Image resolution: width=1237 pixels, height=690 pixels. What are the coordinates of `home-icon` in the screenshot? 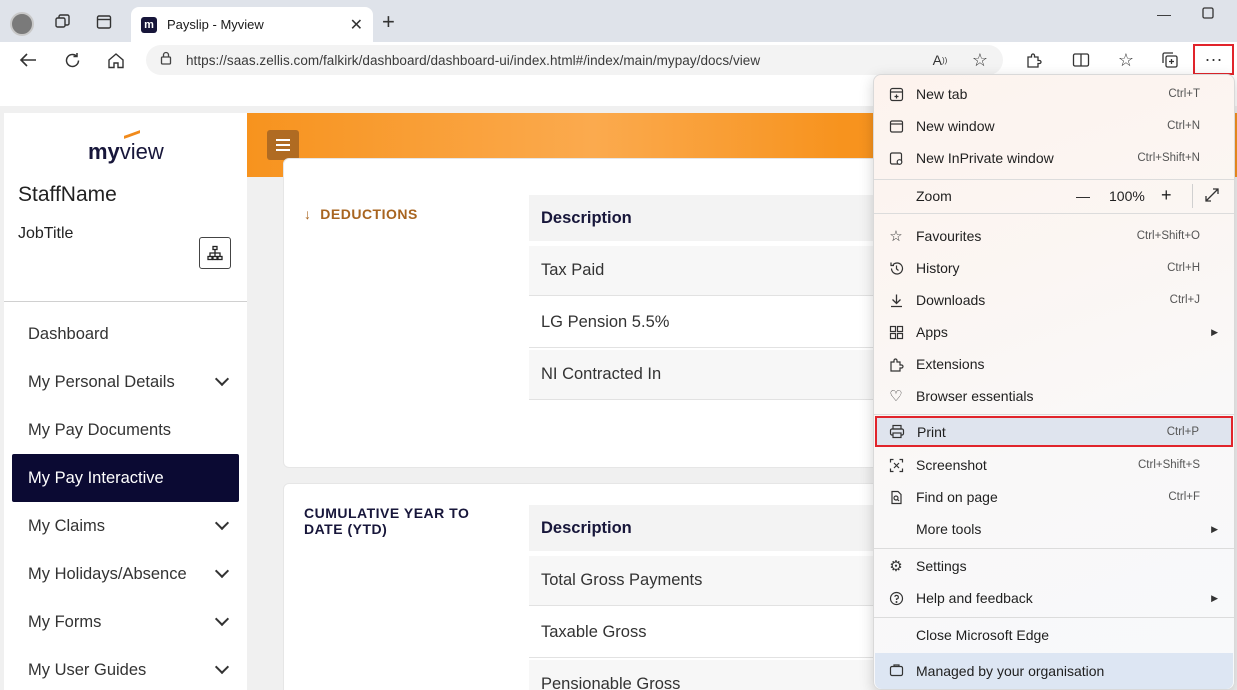 It's located at (116, 60).